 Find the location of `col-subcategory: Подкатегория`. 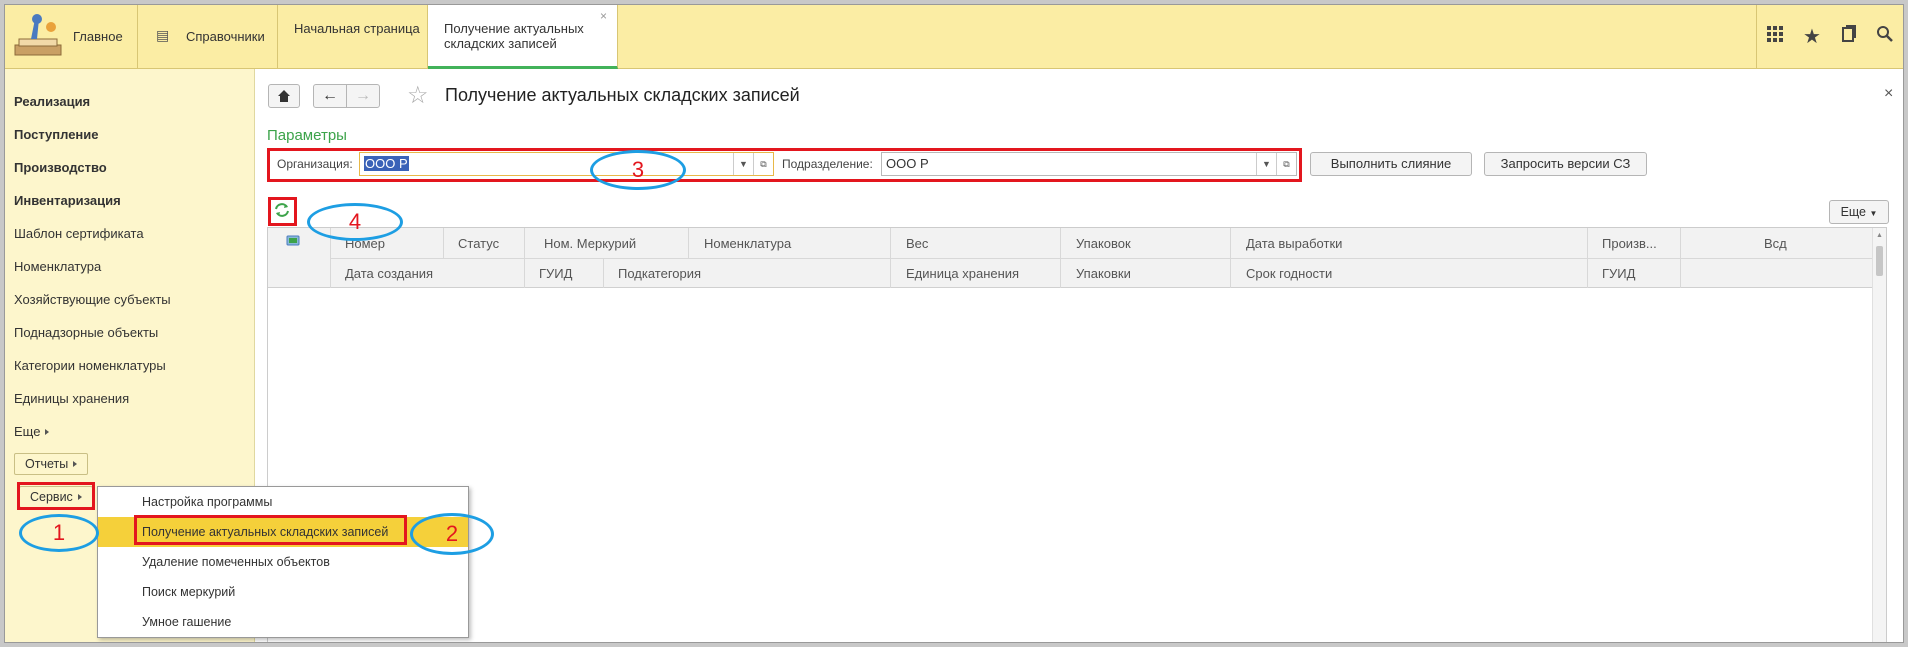

col-subcategory: Подкатегория is located at coordinates (659, 273).